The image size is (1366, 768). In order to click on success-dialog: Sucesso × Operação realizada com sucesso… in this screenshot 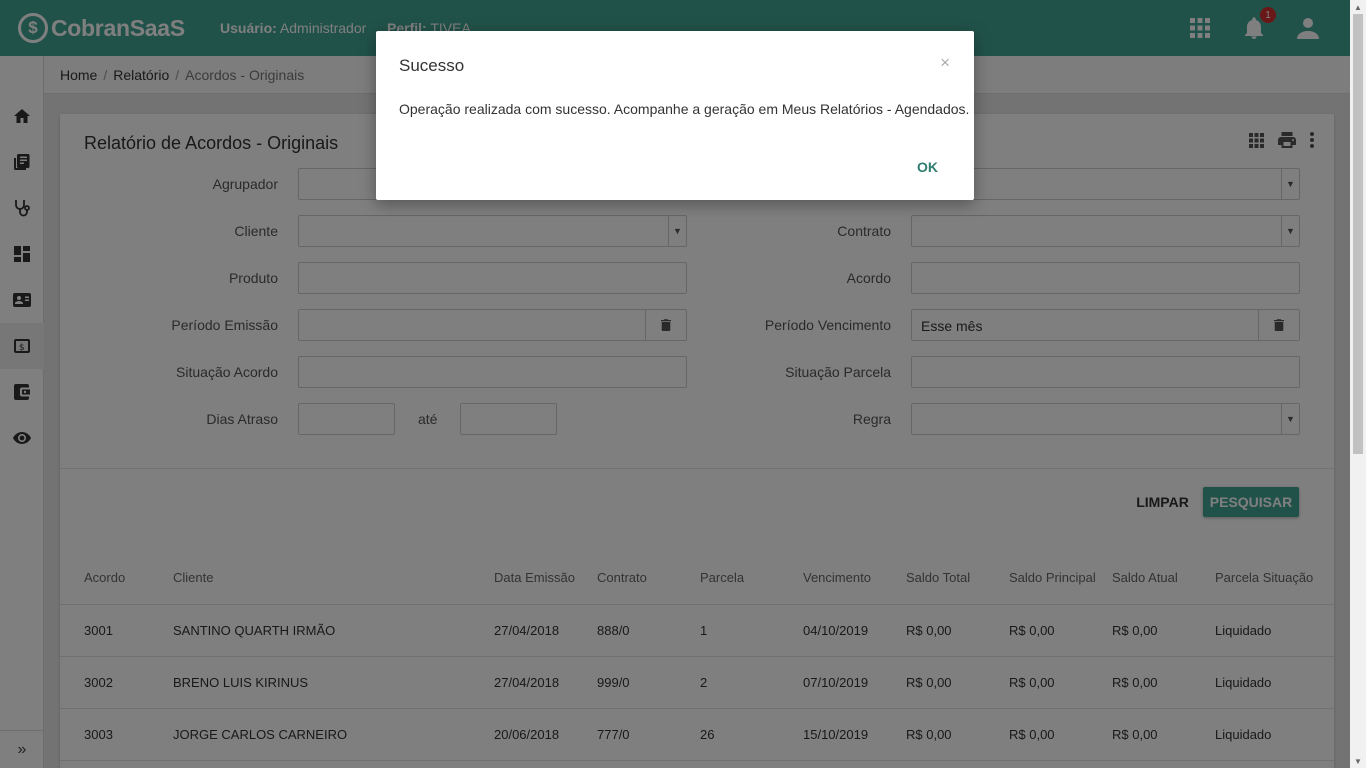, I will do `click(675, 115)`.